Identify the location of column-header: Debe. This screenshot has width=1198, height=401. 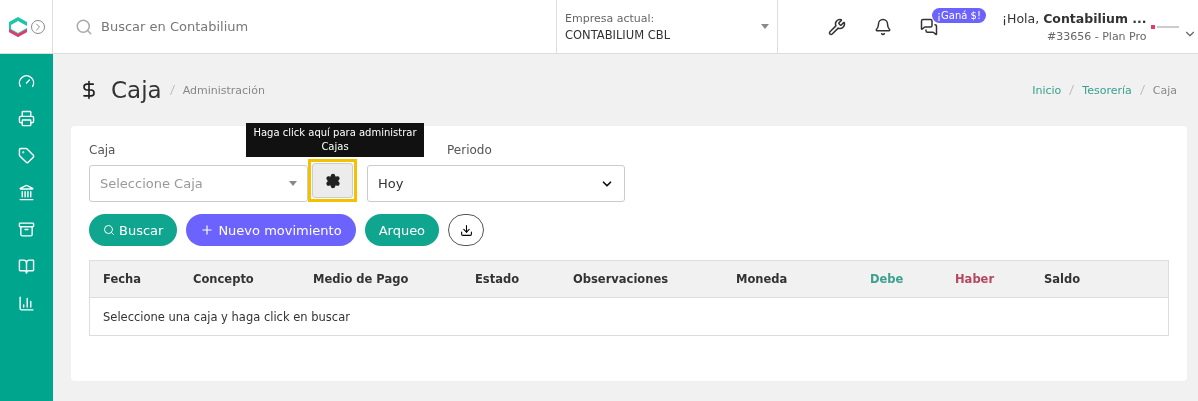
(887, 279).